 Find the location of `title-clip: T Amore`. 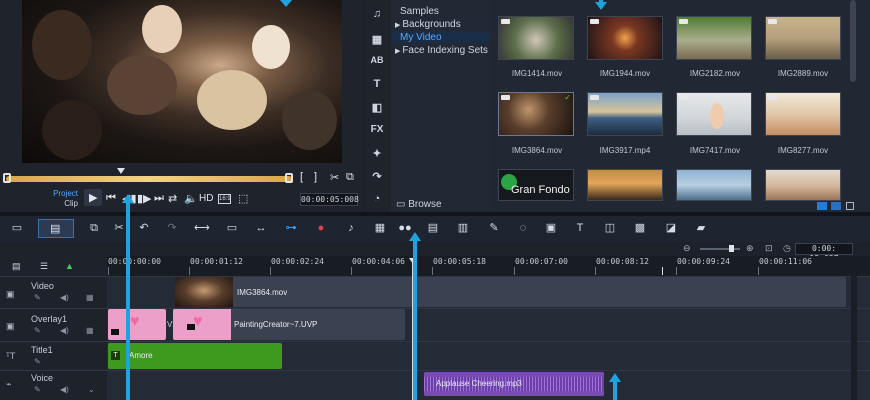

title-clip: T Amore is located at coordinates (195, 356).